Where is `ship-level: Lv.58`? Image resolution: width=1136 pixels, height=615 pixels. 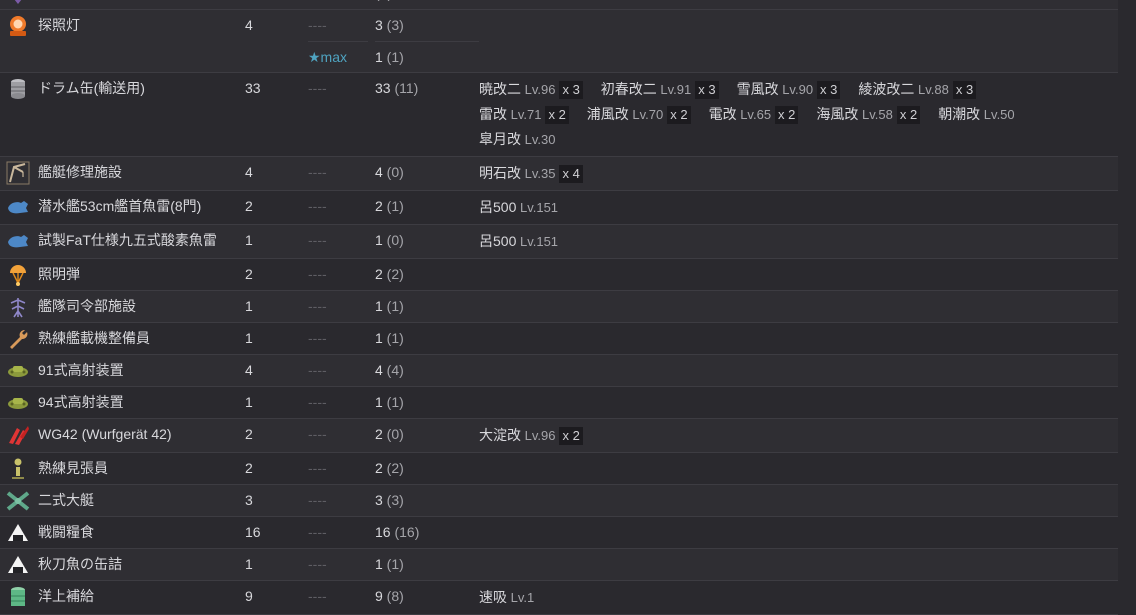 ship-level: Lv.58 is located at coordinates (875, 114).